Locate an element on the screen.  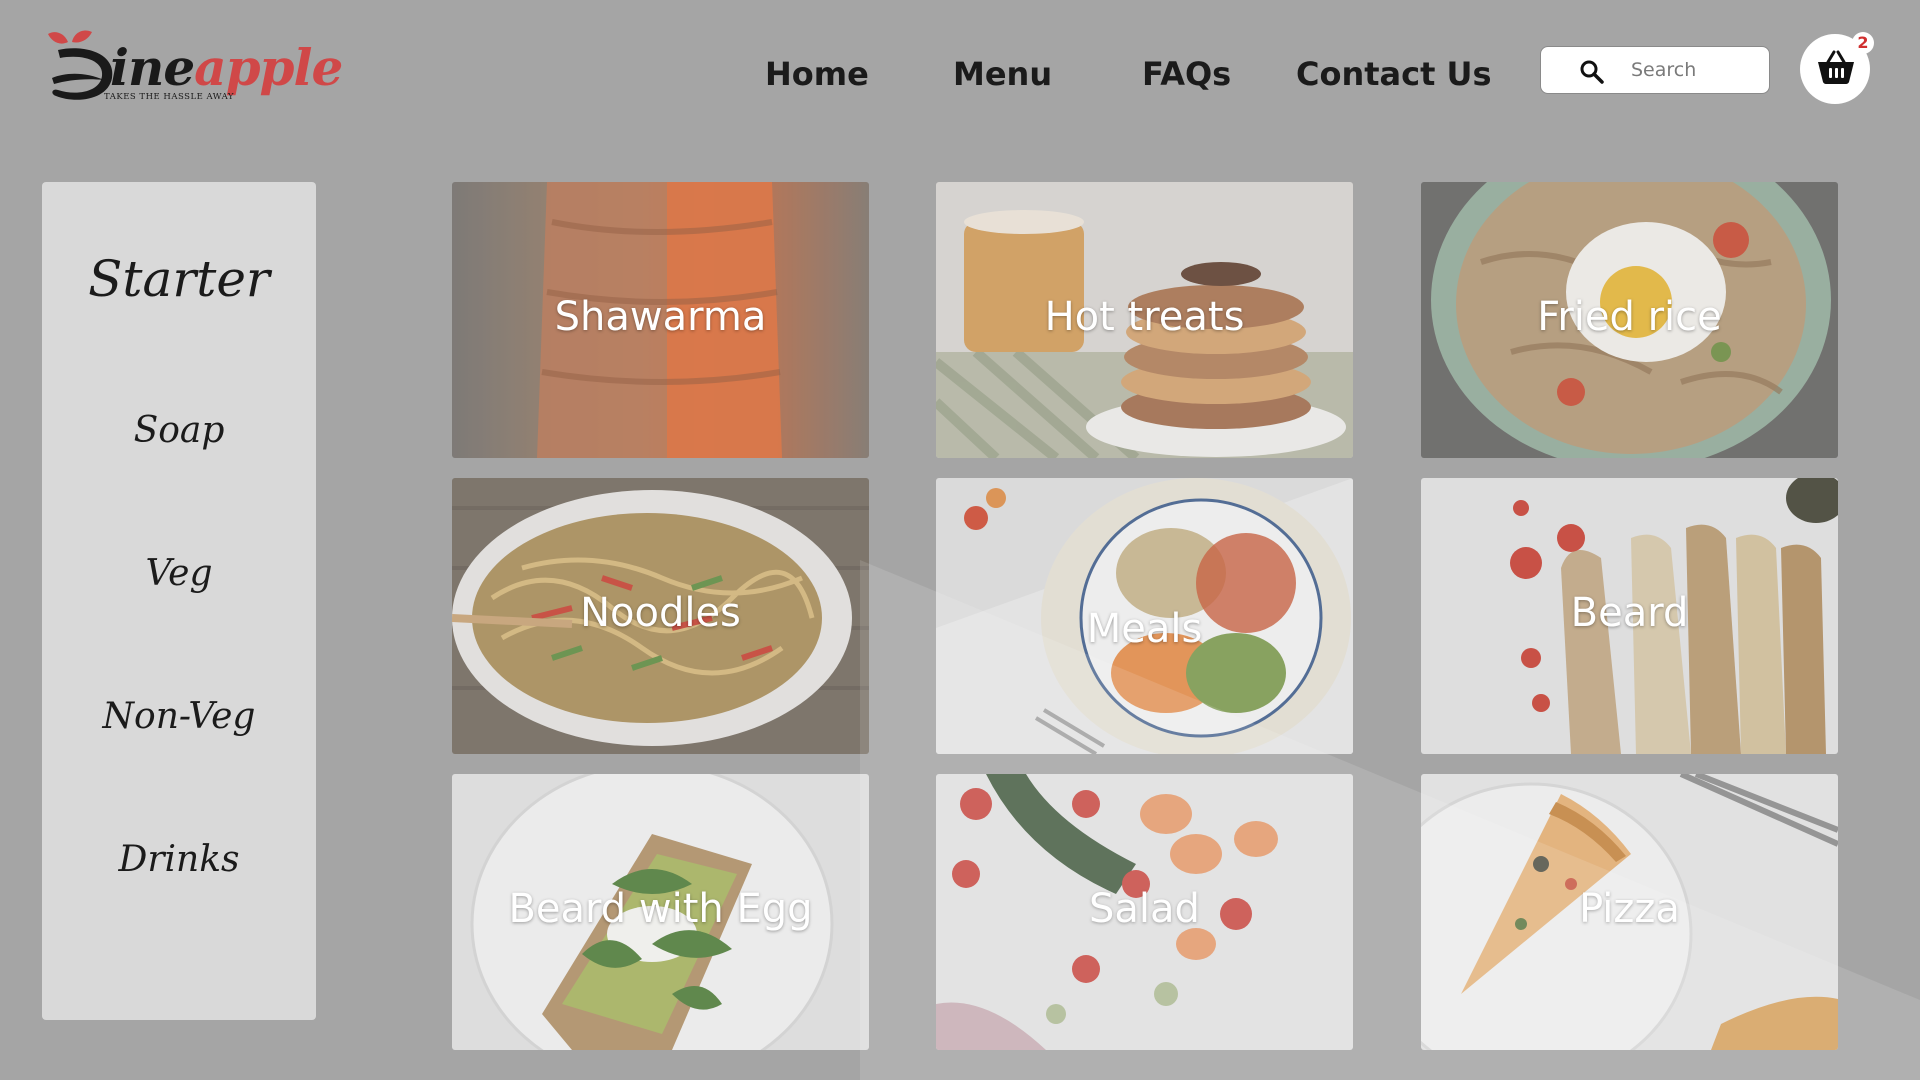
dish-card-hot-treats: Hot treats is located at coordinates (1144, 320).